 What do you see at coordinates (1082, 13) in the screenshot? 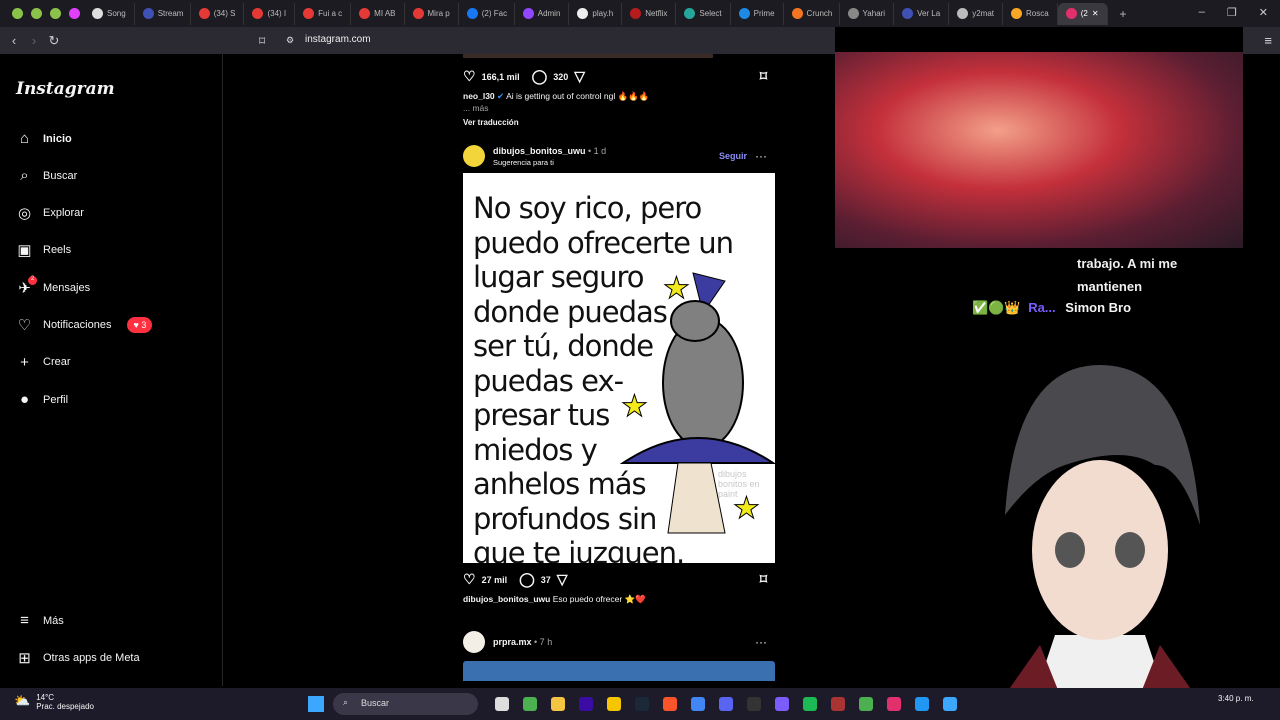
I see `browser-tab: (2 ✕` at bounding box center [1082, 13].